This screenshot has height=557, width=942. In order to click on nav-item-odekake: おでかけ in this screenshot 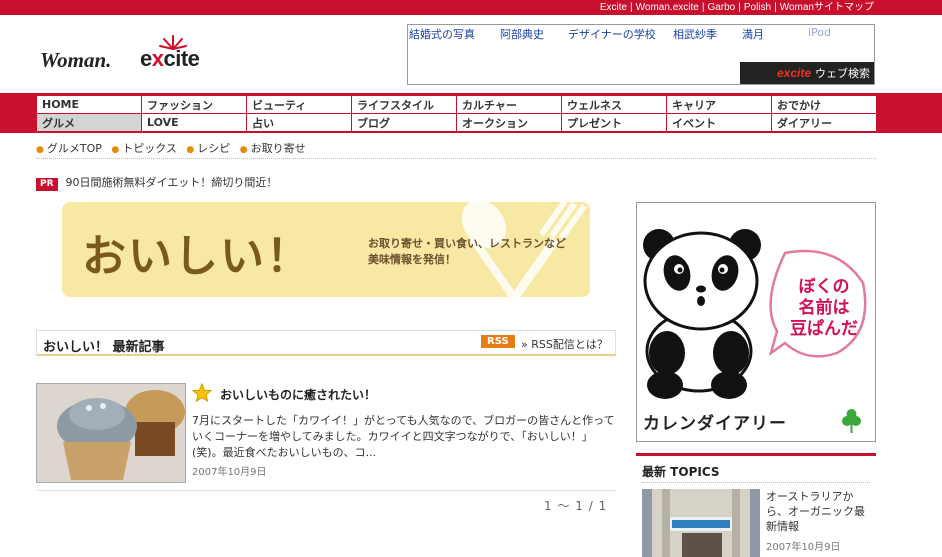, I will do `click(824, 104)`.